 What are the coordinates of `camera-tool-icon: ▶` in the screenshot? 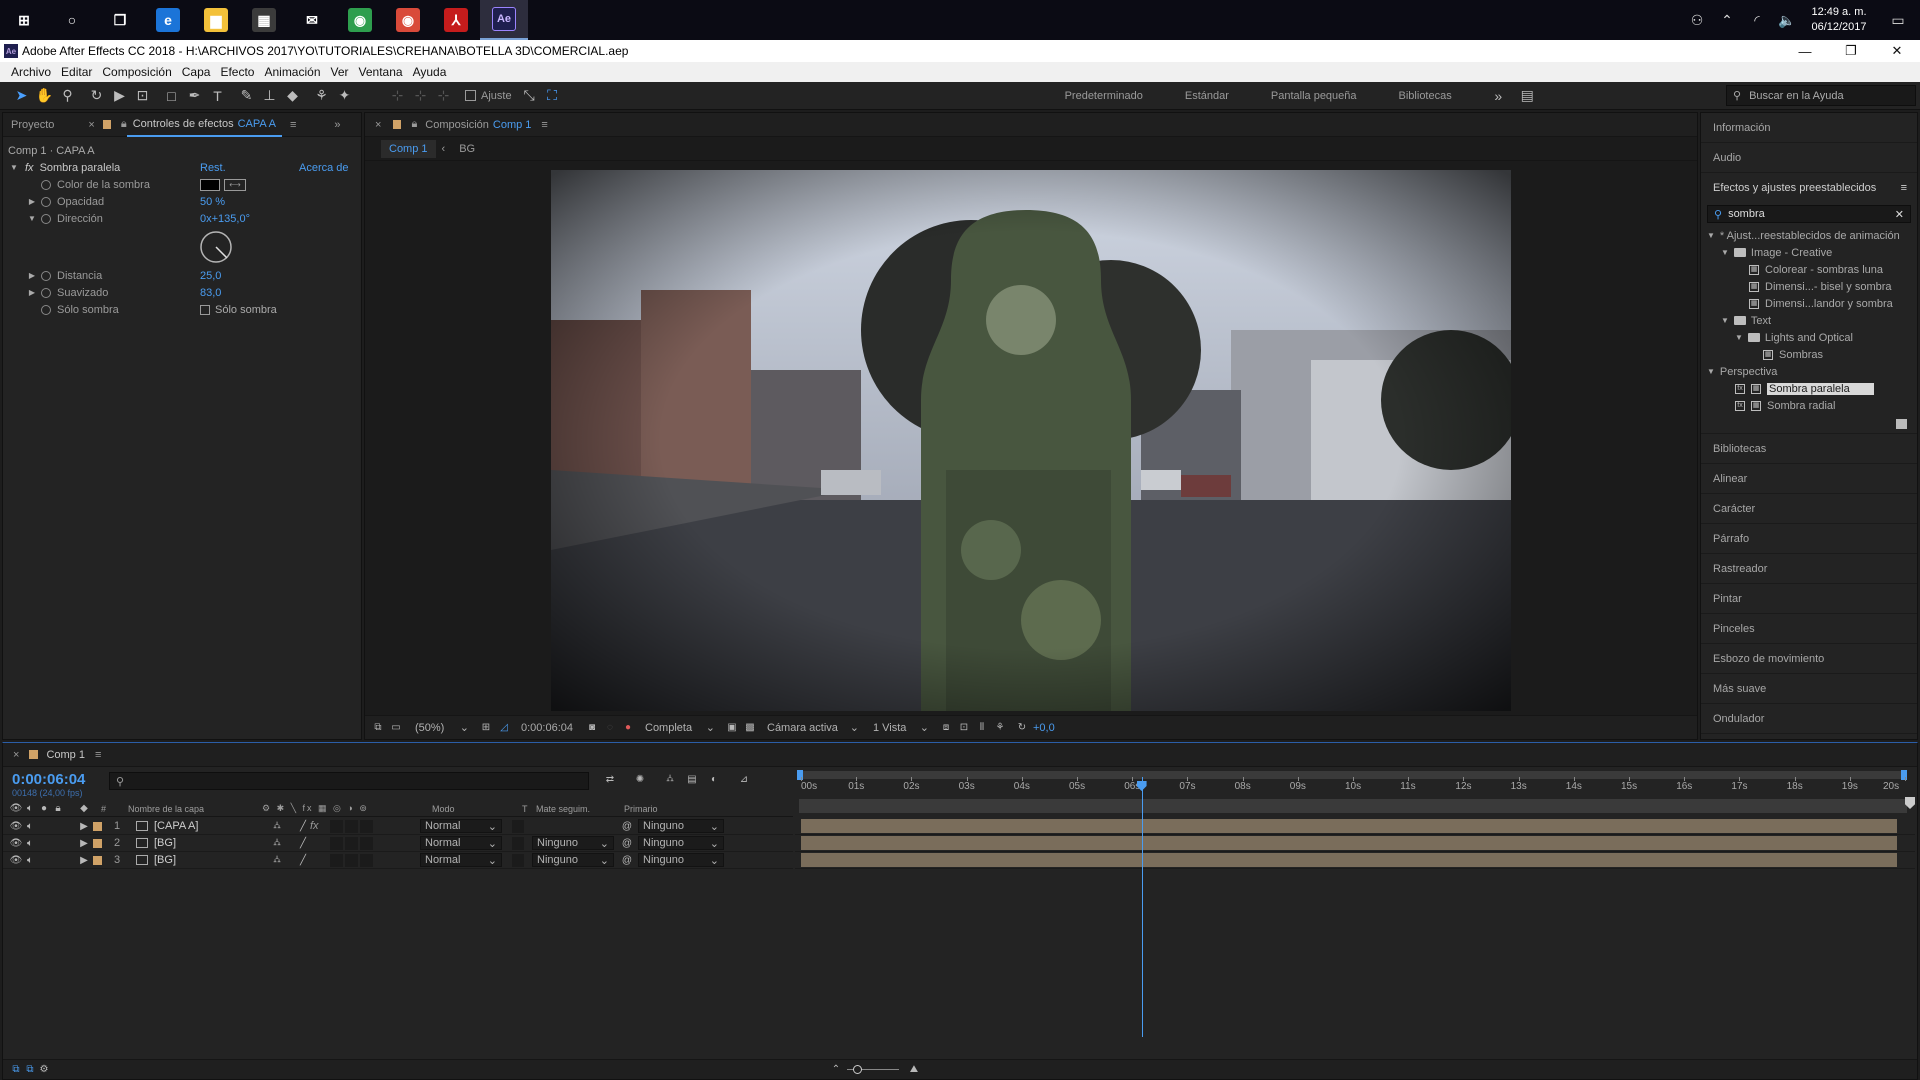 It's located at (119, 96).